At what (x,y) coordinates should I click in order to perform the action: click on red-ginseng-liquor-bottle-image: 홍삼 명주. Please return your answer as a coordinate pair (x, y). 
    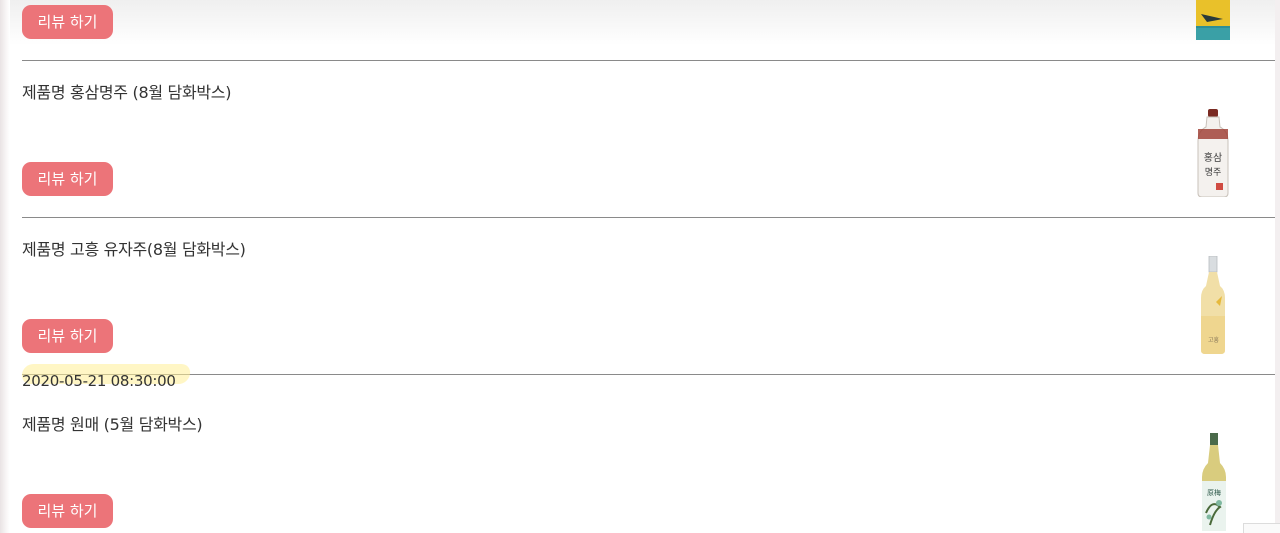
    Looking at the image, I should click on (1213, 153).